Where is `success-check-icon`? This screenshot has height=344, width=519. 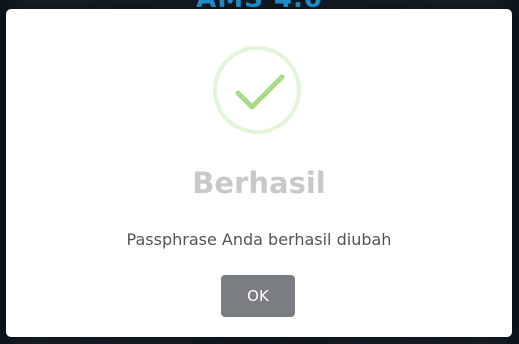 success-check-icon is located at coordinates (257, 90).